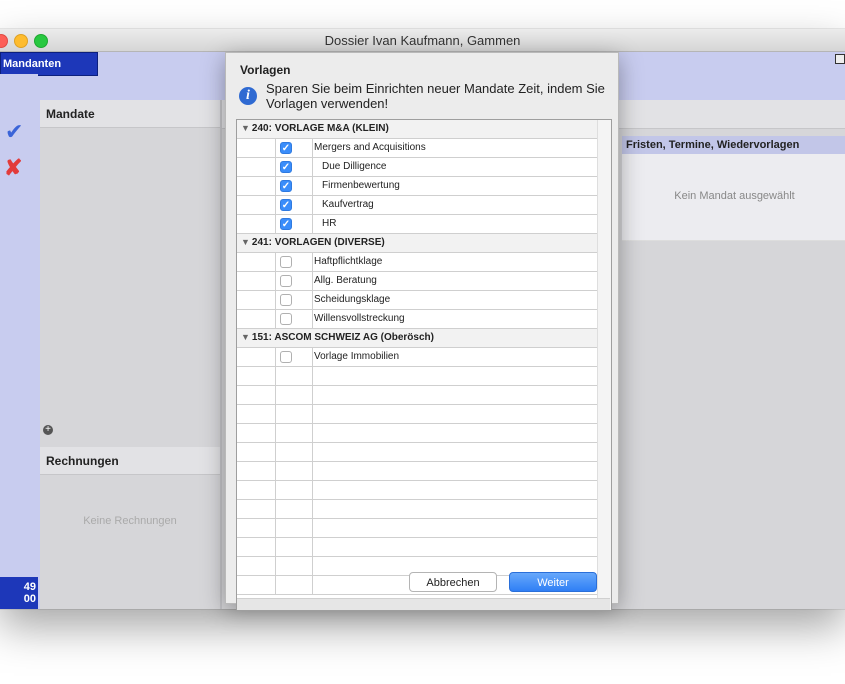 The height and width of the screenshot is (684, 845). Describe the element at coordinates (417, 167) in the screenshot. I see `template-item-row: ✓ Due Dilligence` at that location.